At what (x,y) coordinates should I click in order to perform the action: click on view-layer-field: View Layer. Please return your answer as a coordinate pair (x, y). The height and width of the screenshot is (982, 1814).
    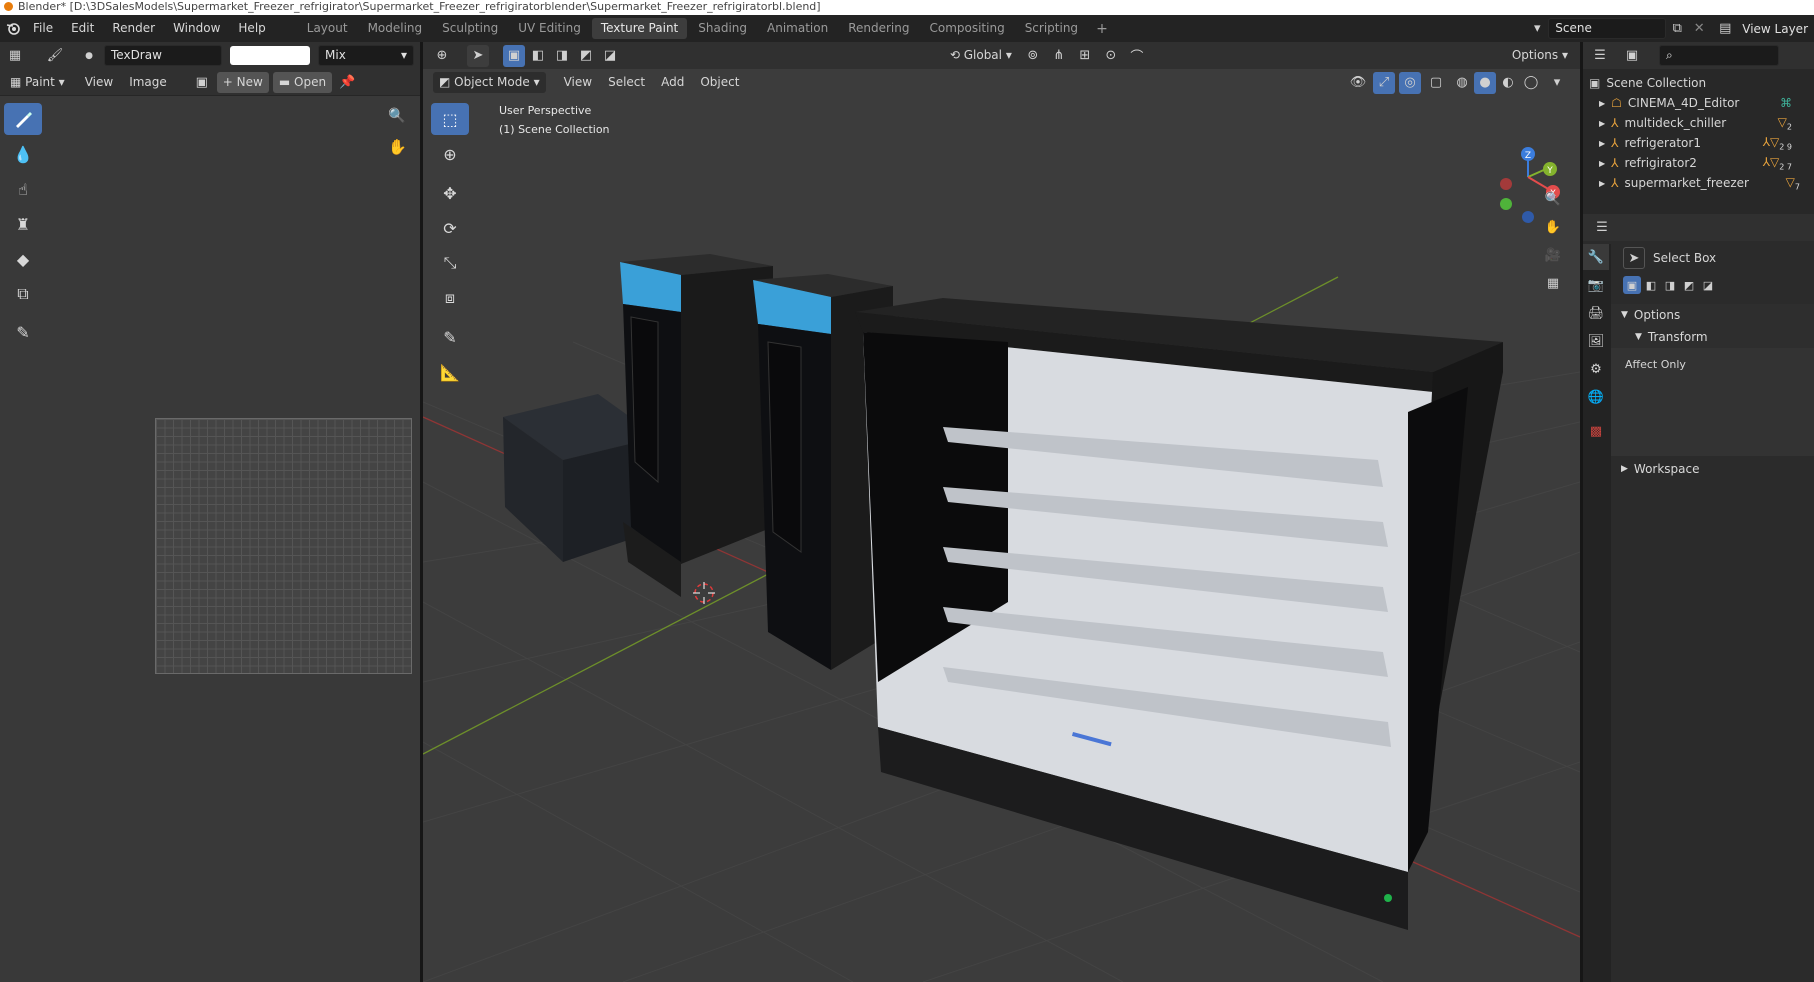
    Looking at the image, I should click on (1775, 29).